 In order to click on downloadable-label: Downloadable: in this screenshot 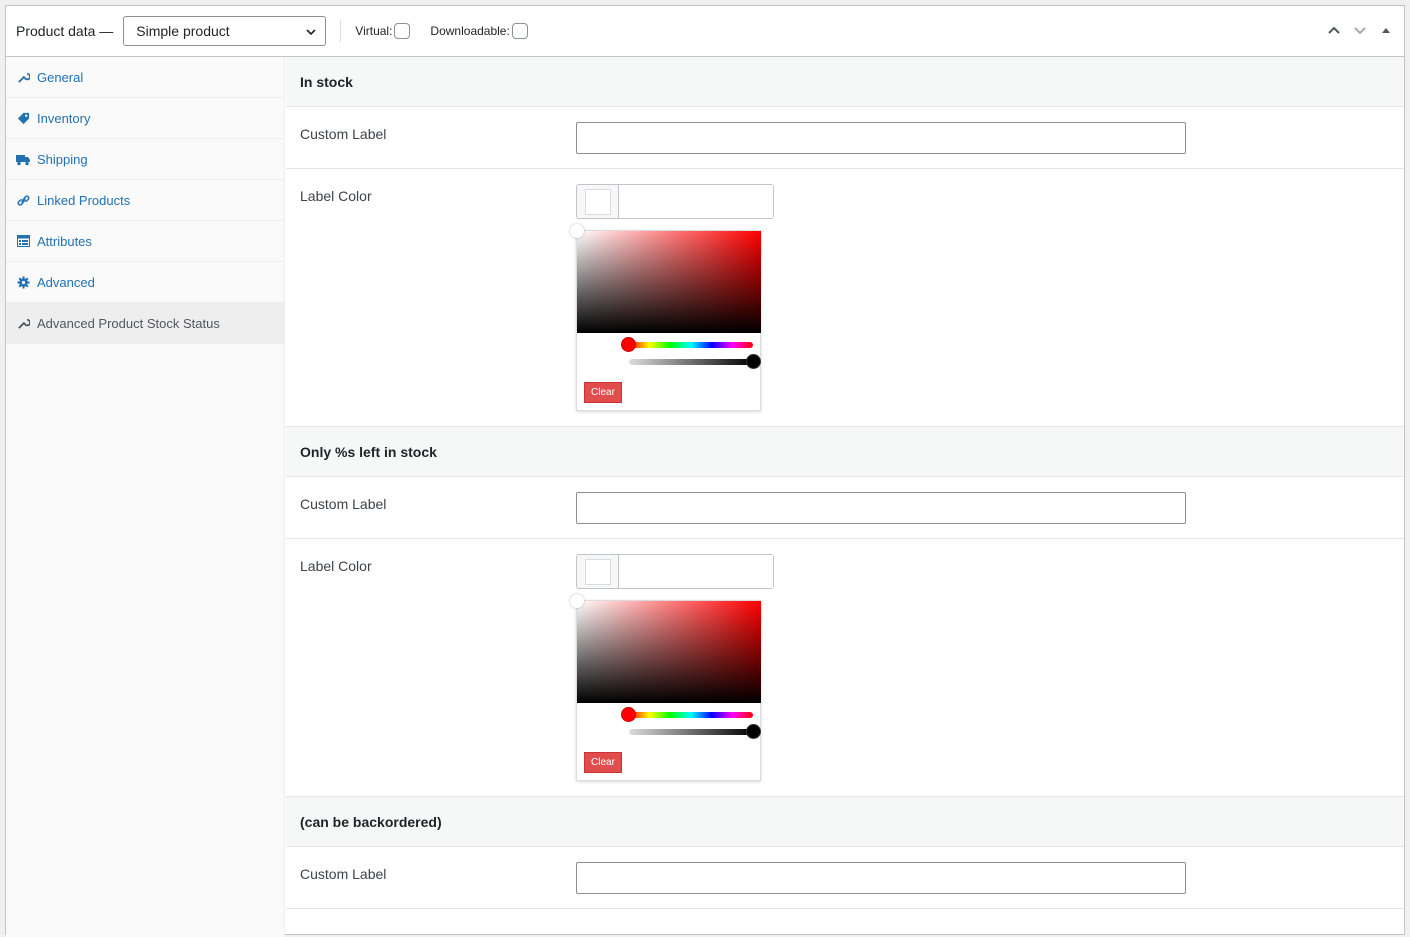, I will do `click(470, 31)`.